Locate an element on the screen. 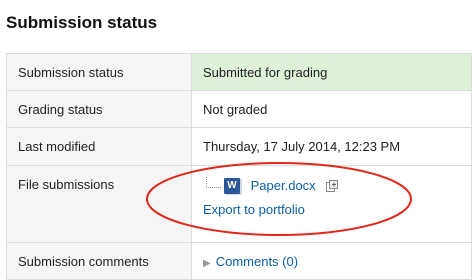 Image resolution: width=474 pixels, height=280 pixels. word-document-icon: W is located at coordinates (232, 185).